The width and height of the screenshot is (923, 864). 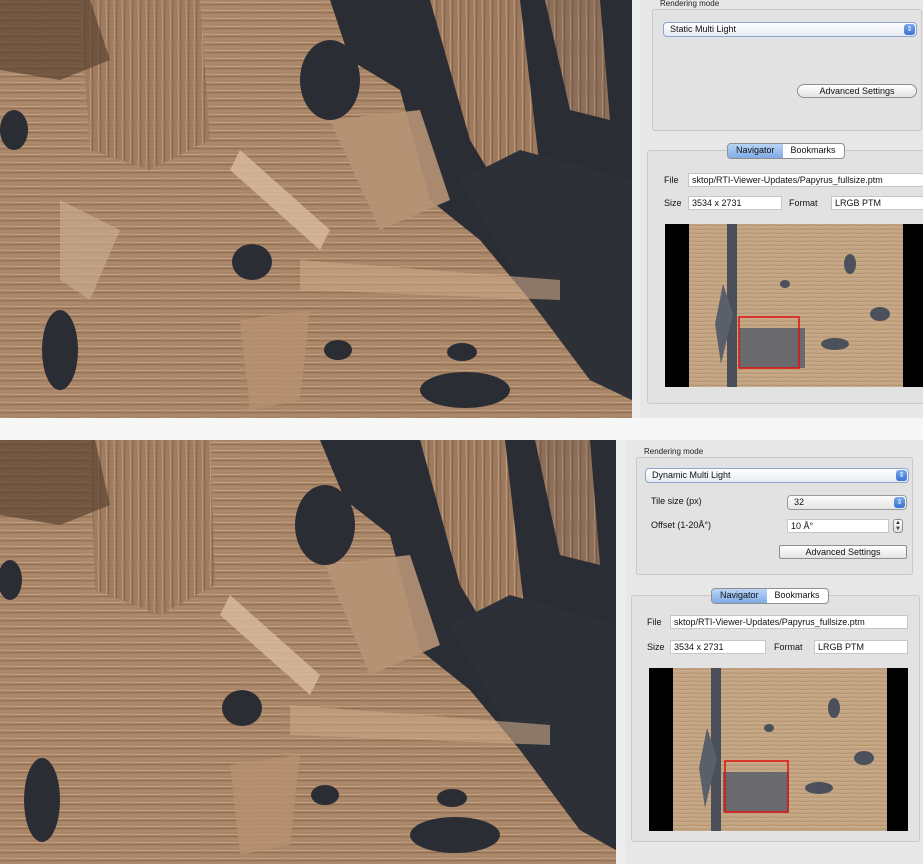 What do you see at coordinates (676, 501) in the screenshot?
I see `tile-size-label: Tile size (px)` at bounding box center [676, 501].